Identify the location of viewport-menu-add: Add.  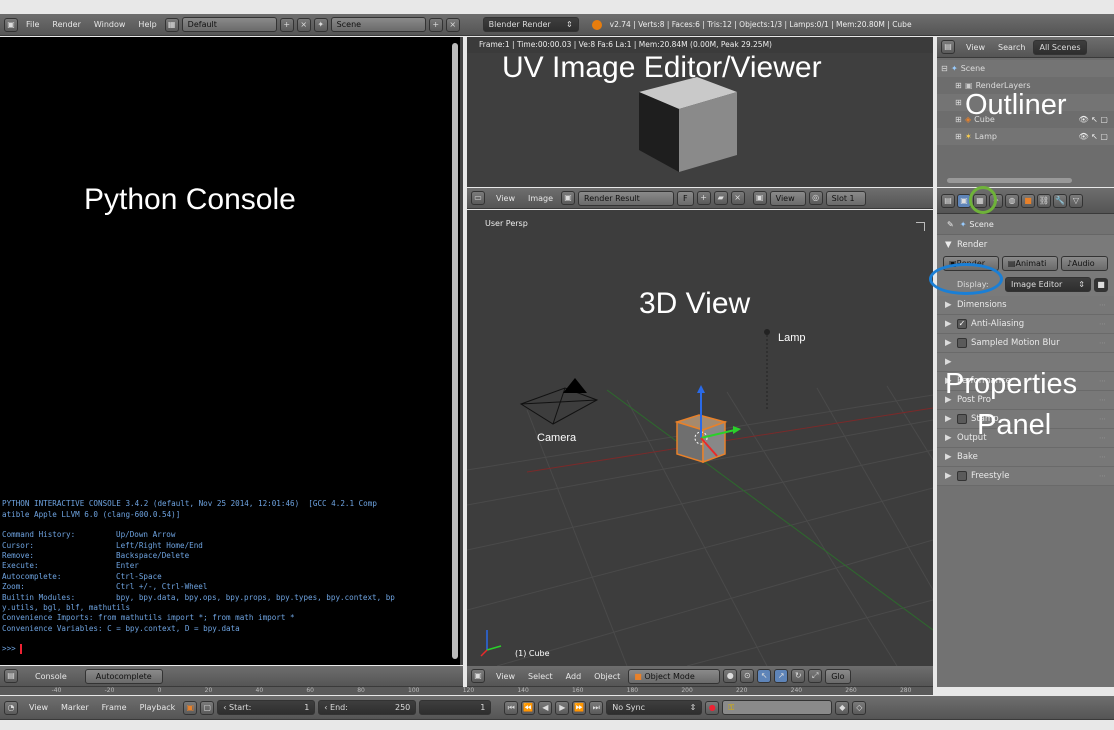
(574, 676).